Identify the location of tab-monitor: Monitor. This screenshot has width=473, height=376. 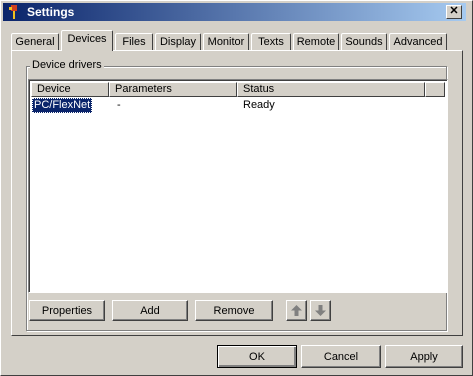
(226, 41).